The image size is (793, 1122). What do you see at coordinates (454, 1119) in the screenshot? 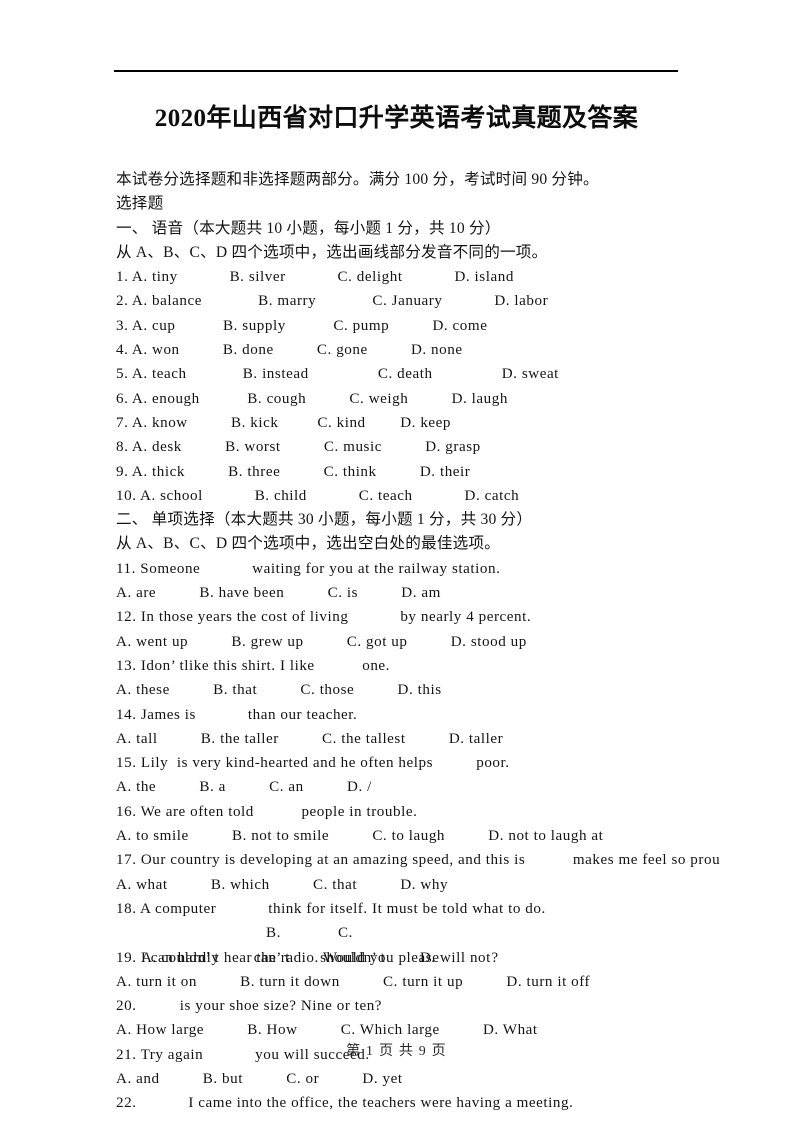
I see `question-options: A. While B. Since C. Once D. When` at bounding box center [454, 1119].